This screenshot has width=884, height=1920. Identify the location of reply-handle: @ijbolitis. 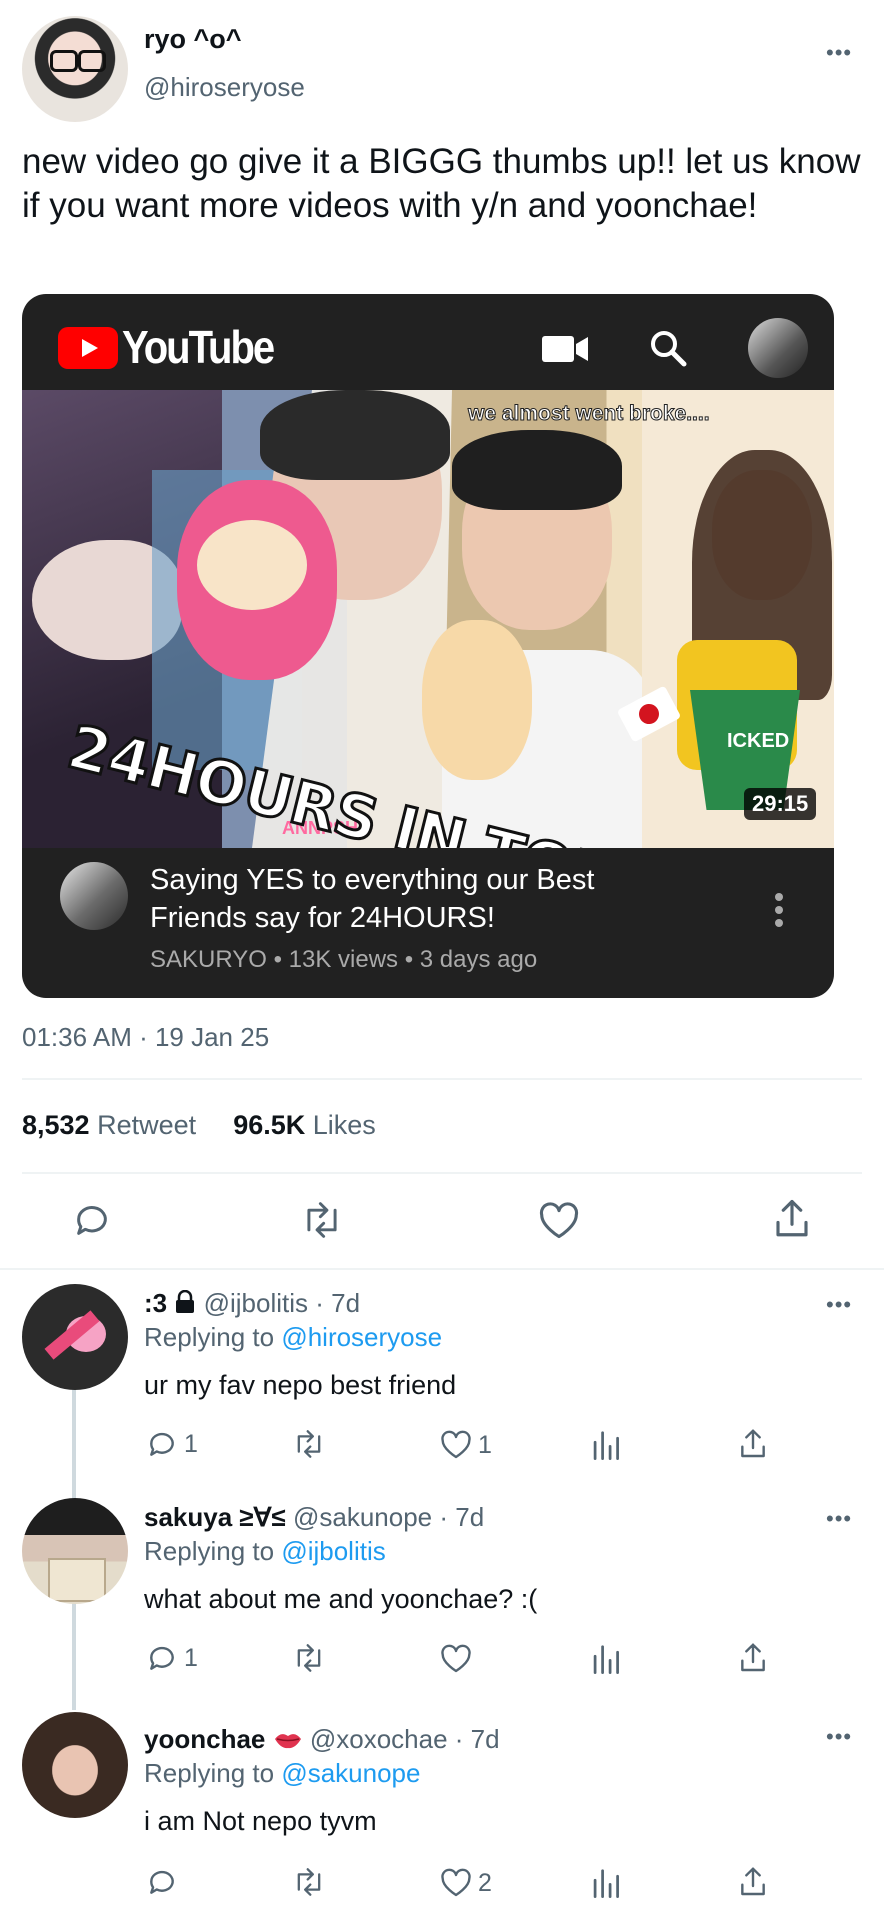
(256, 1303).